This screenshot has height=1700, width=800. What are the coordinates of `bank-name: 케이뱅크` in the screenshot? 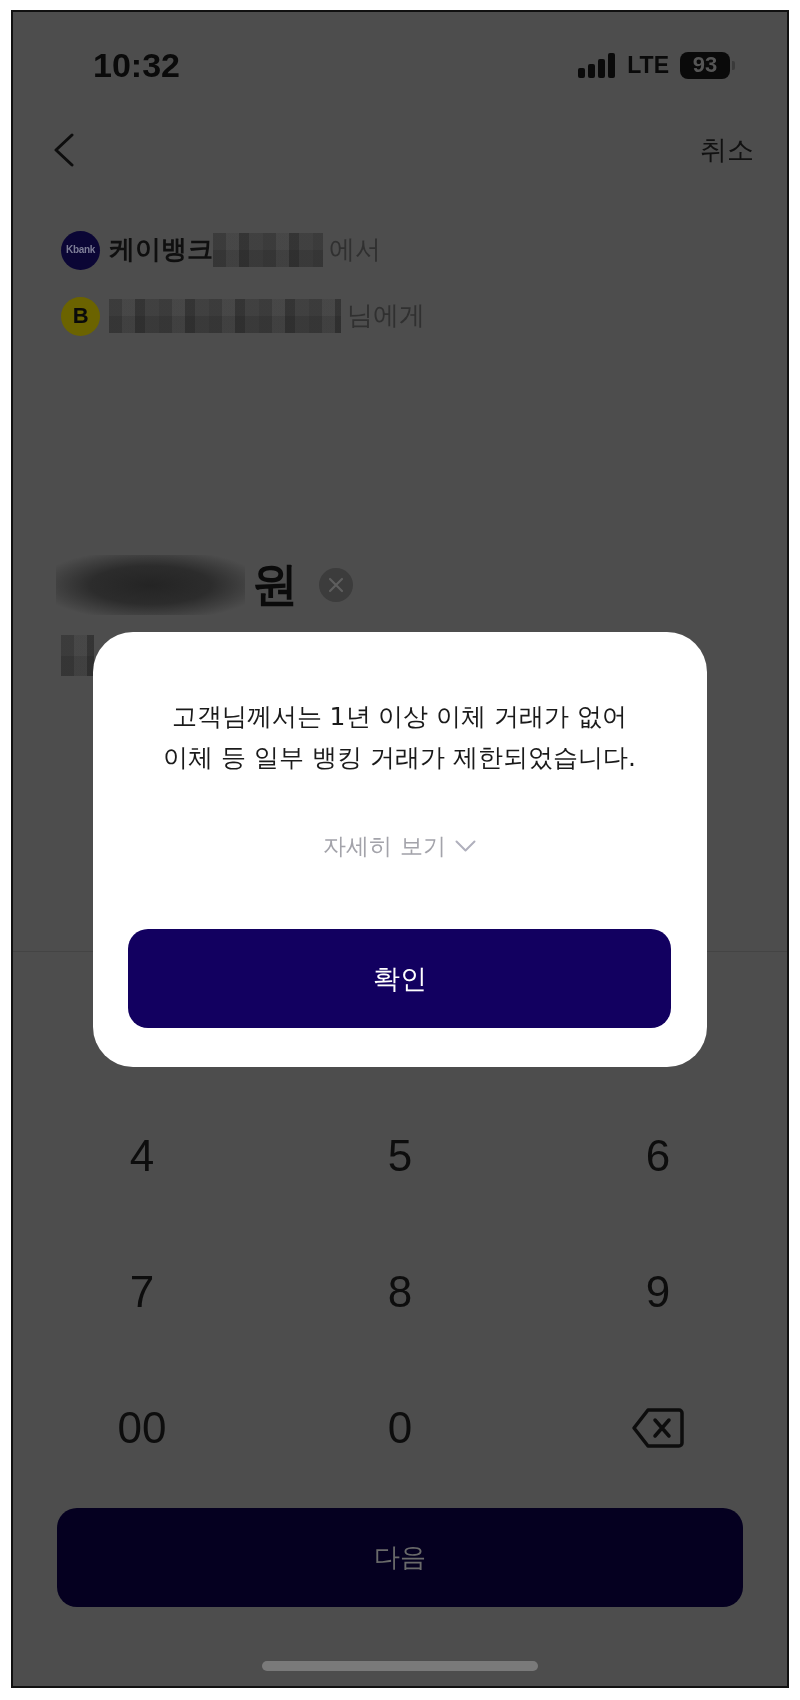 It's located at (161, 250).